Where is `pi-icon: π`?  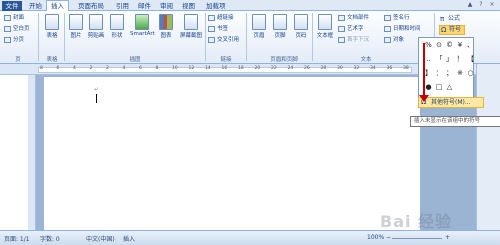 pi-icon: π is located at coordinates (442, 19).